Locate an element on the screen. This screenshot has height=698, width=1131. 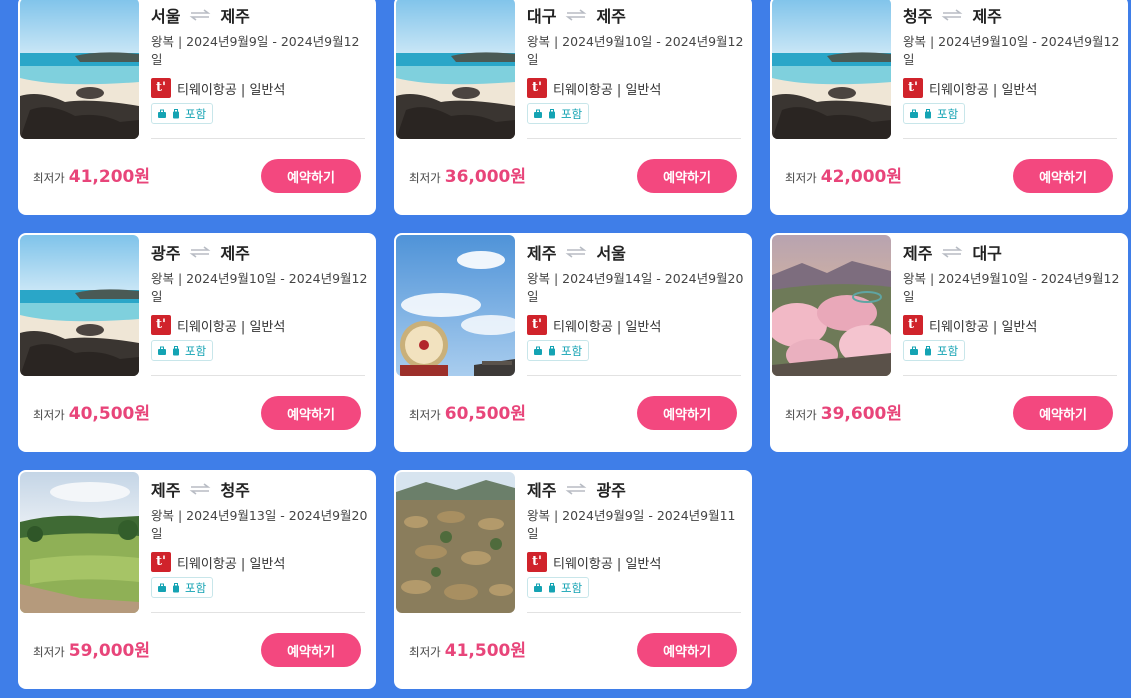
destination-city: 광주 is located at coordinates (611, 490).